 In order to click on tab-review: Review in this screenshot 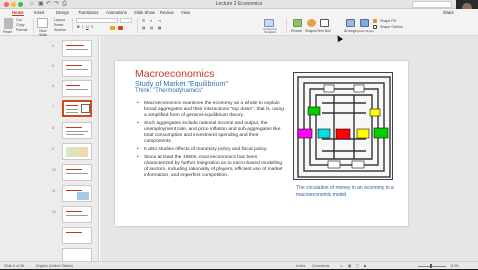, I will do `click(167, 12)`.